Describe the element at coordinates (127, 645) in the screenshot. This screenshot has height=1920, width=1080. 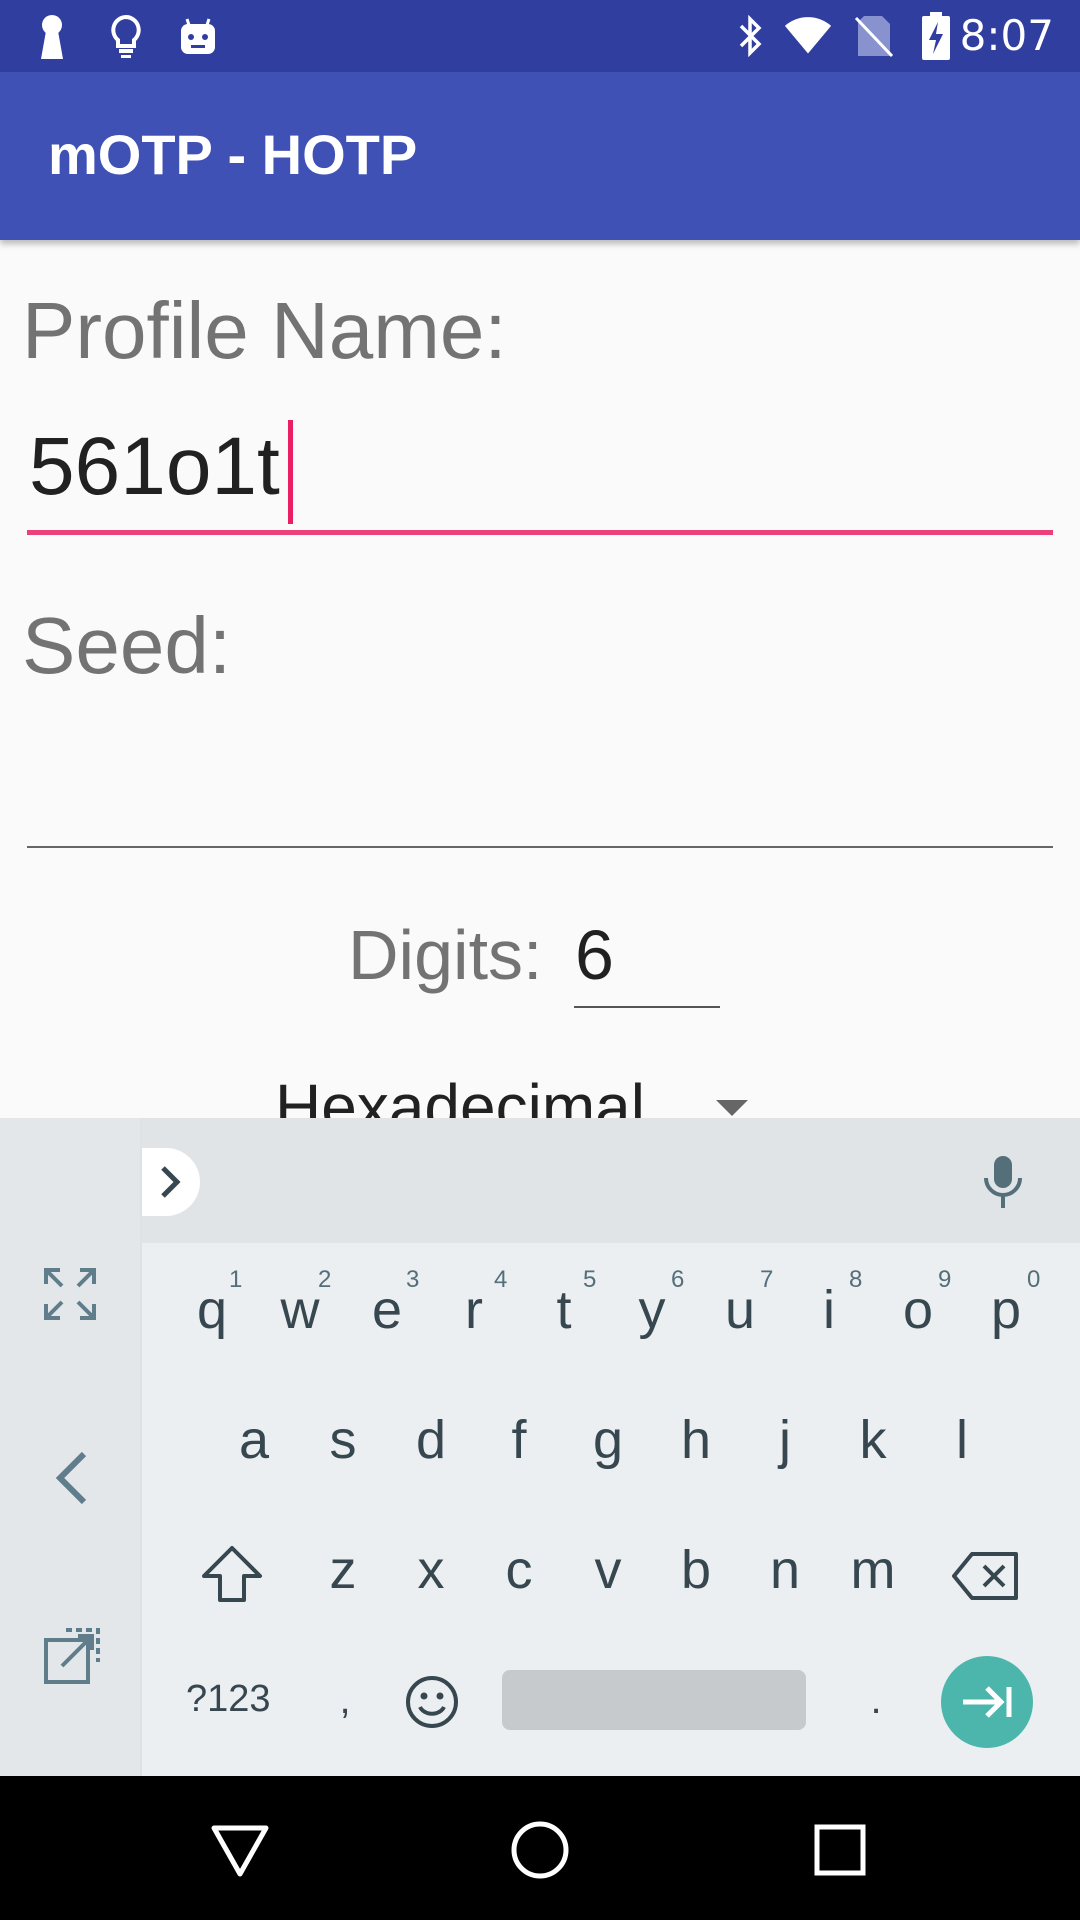
I see `seed-label: Seed:` at that location.